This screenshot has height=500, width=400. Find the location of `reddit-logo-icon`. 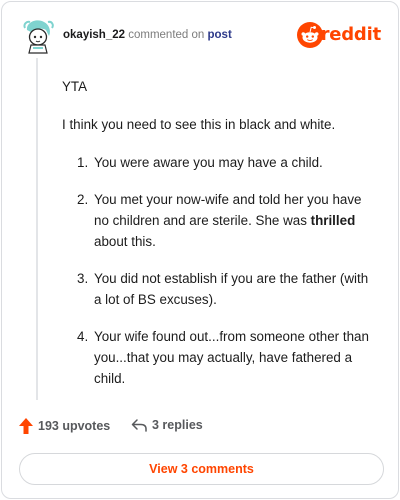

reddit-logo-icon is located at coordinates (310, 35).